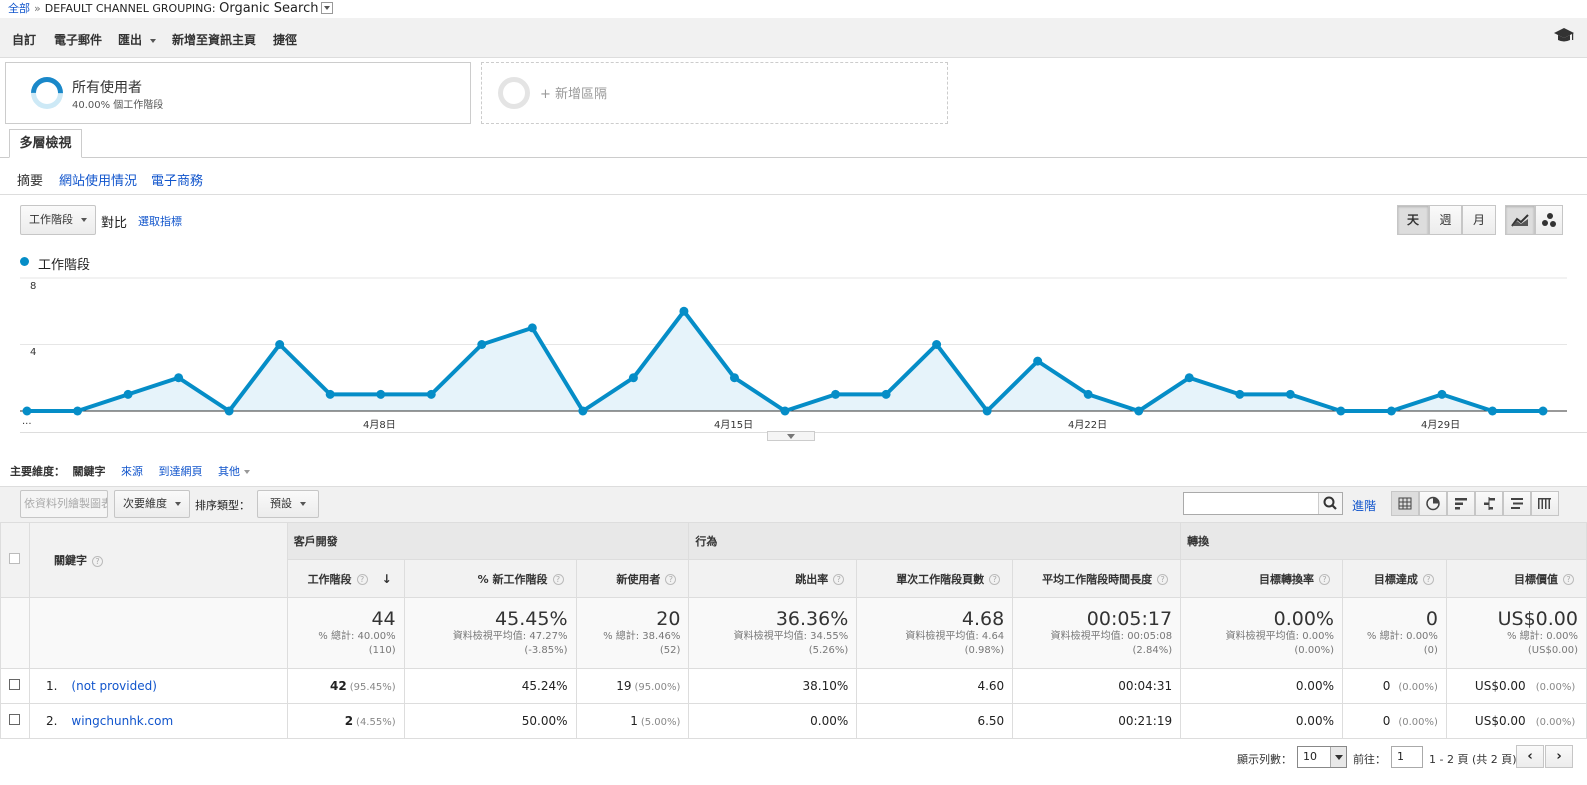  What do you see at coordinates (1516, 633) in the screenshot?
I see `total-goal-value: US$0.00% 總計: 0.00% (US$0.00)` at bounding box center [1516, 633].